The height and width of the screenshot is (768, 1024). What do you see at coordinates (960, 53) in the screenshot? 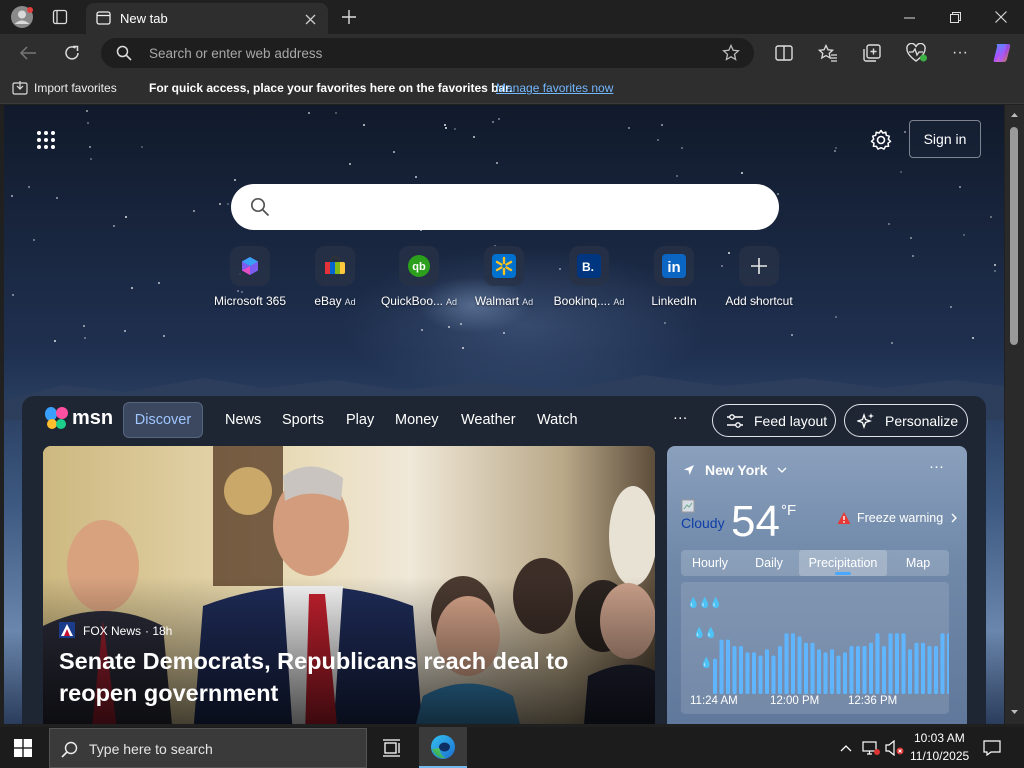
I see `settings-and-more-icon: ···` at bounding box center [960, 53].